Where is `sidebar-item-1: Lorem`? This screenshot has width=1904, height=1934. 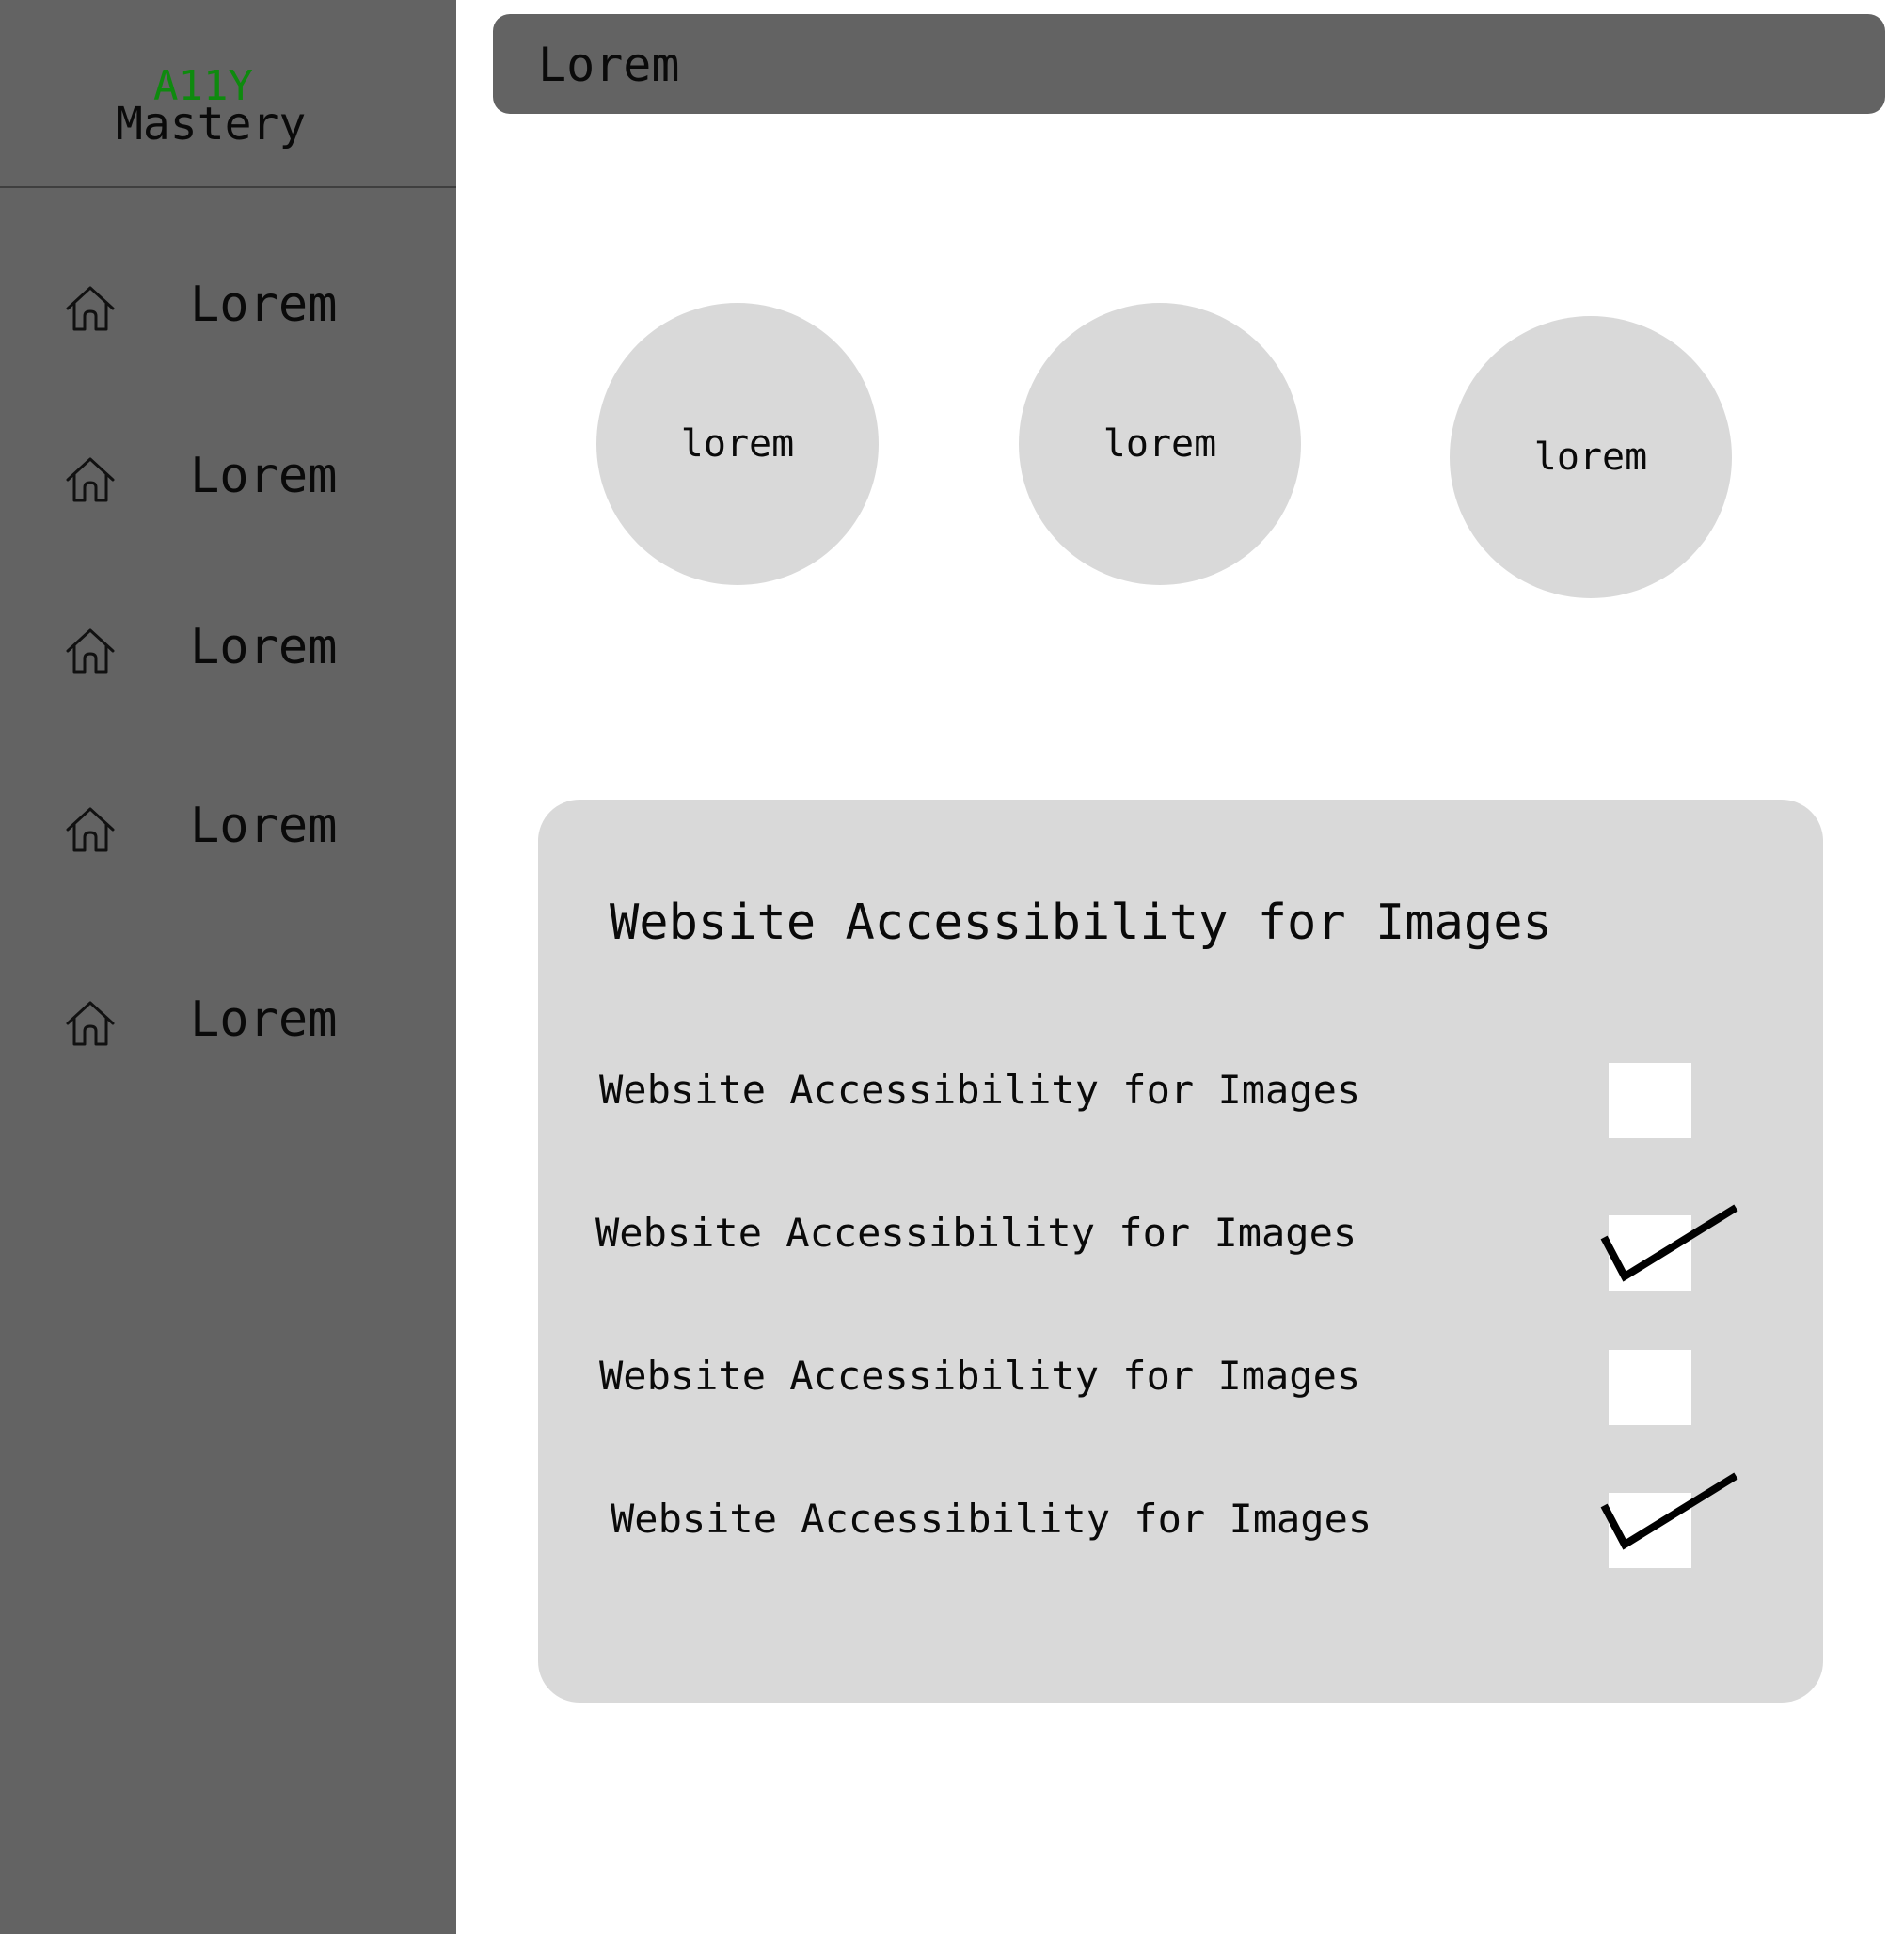
sidebar-item-1: Lorem is located at coordinates (228, 307).